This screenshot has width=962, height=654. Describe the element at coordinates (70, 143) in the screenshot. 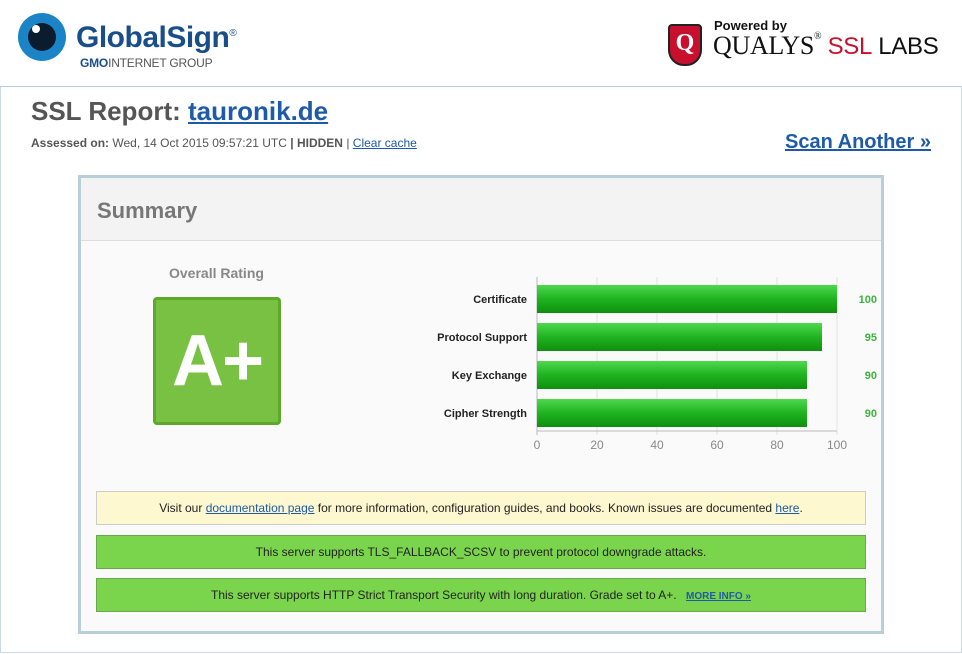

I see `assessed-label: Assessed on:` at that location.